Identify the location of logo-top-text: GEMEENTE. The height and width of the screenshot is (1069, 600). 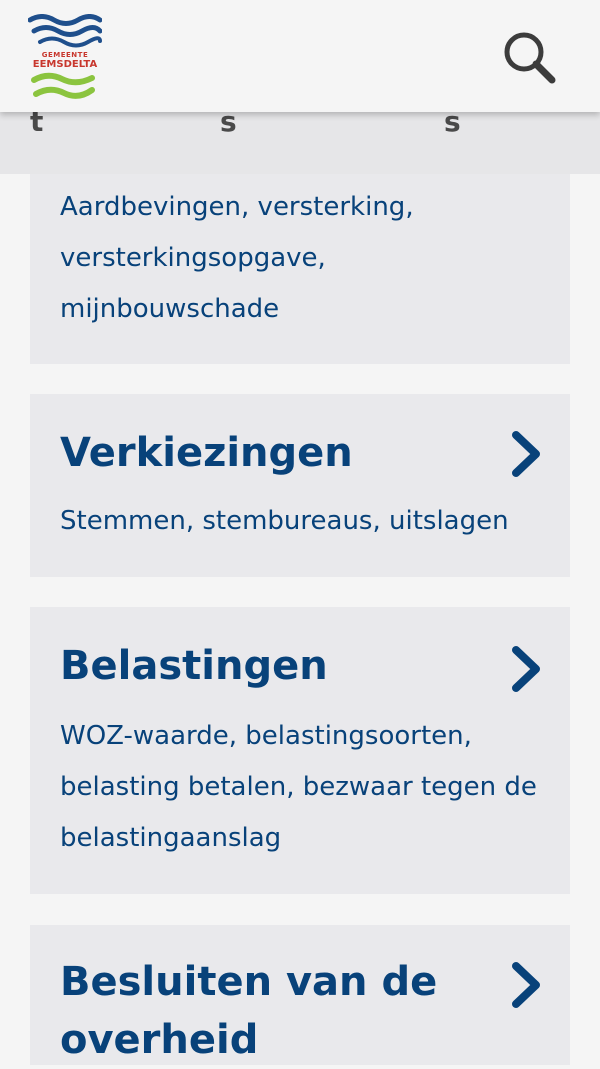
(65, 55).